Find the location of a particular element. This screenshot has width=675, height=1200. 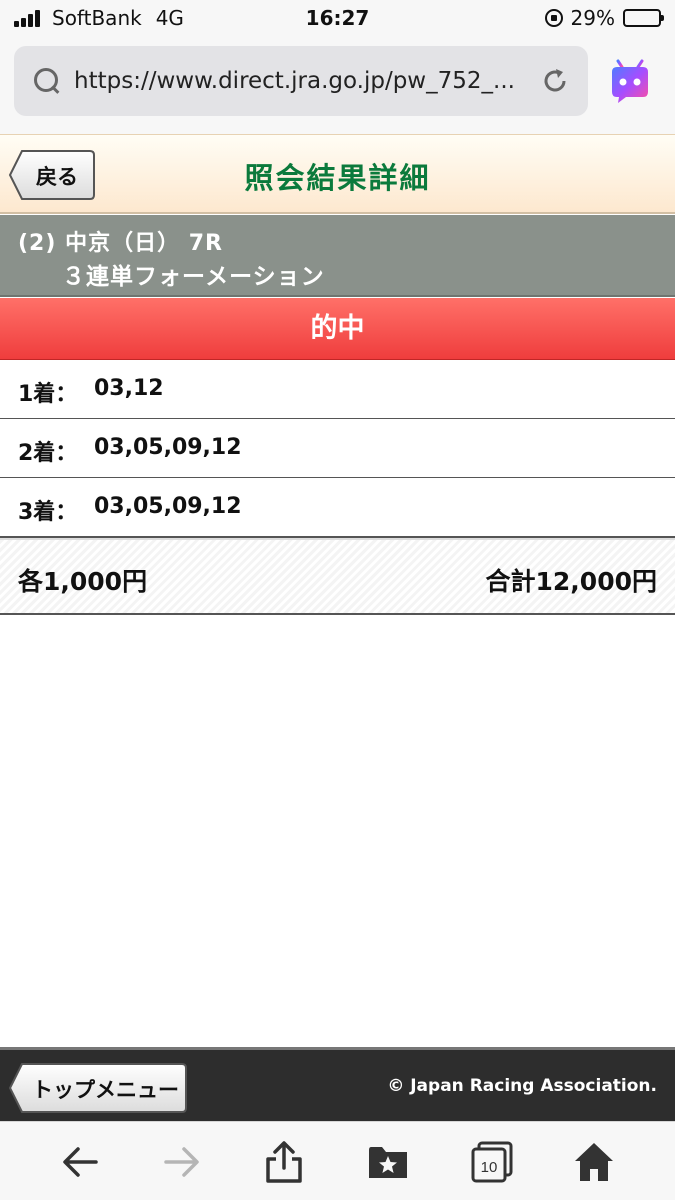

status-left: SoftBank 4G is located at coordinates (99, 18).